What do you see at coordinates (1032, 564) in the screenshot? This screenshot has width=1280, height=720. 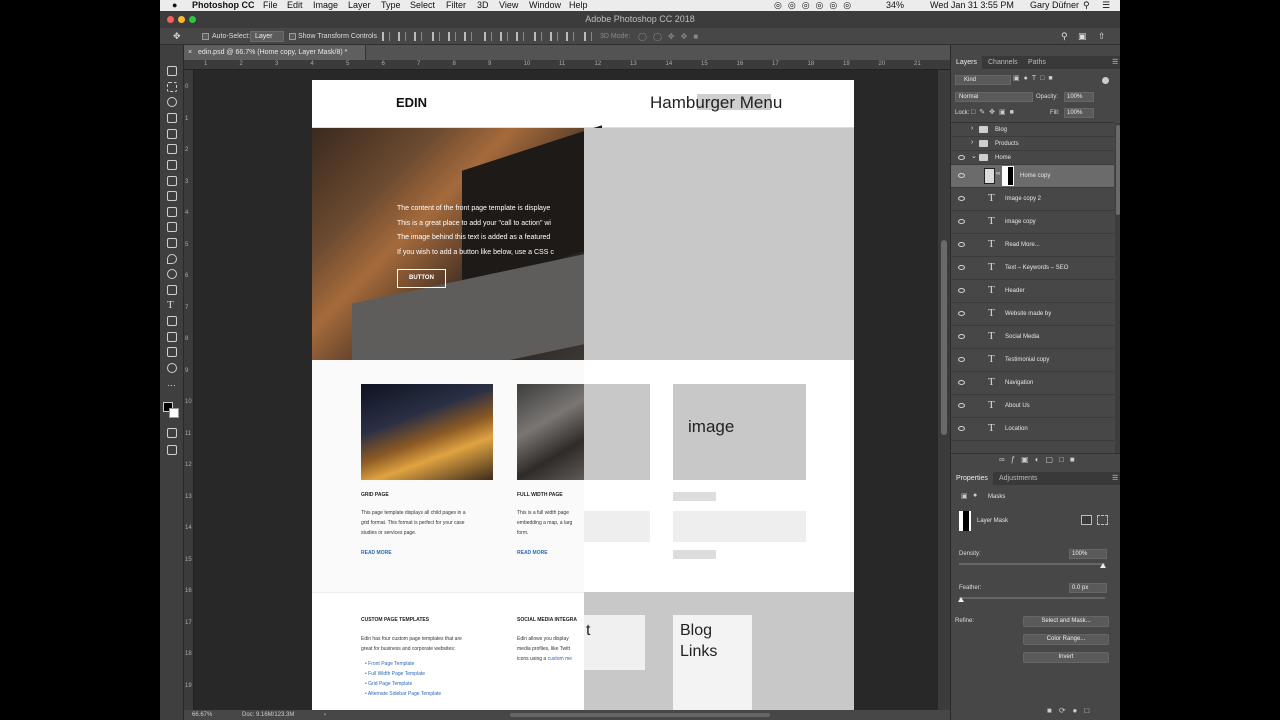 I see `density-slider-track` at bounding box center [1032, 564].